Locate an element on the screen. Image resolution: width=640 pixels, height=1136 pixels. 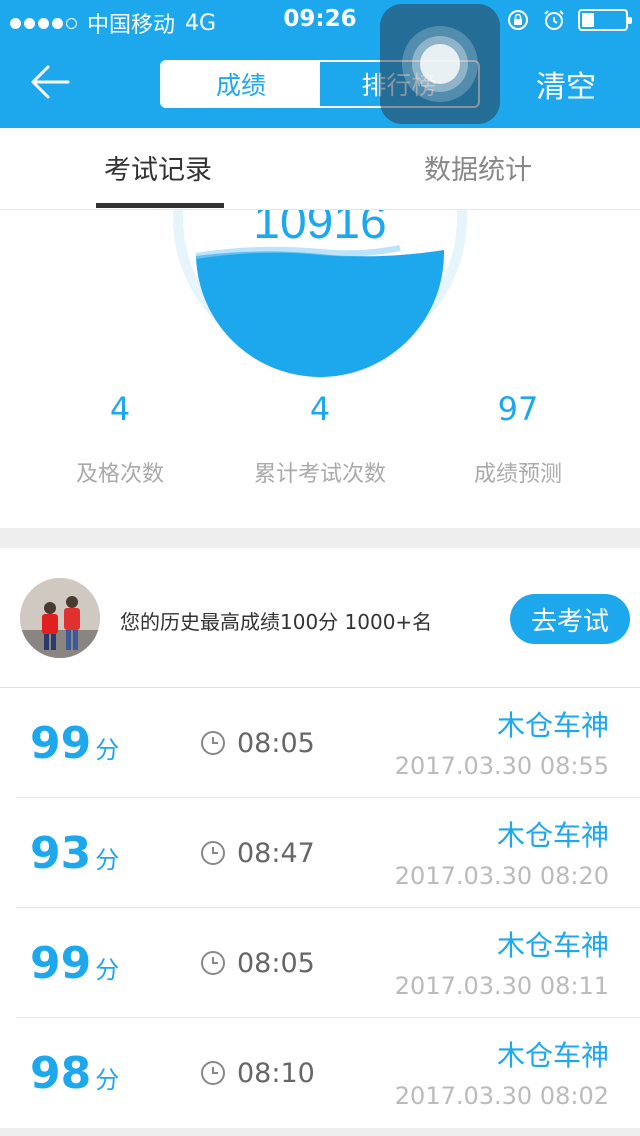
record-date: 2017.03.30 08:55 is located at coordinates (501, 766).